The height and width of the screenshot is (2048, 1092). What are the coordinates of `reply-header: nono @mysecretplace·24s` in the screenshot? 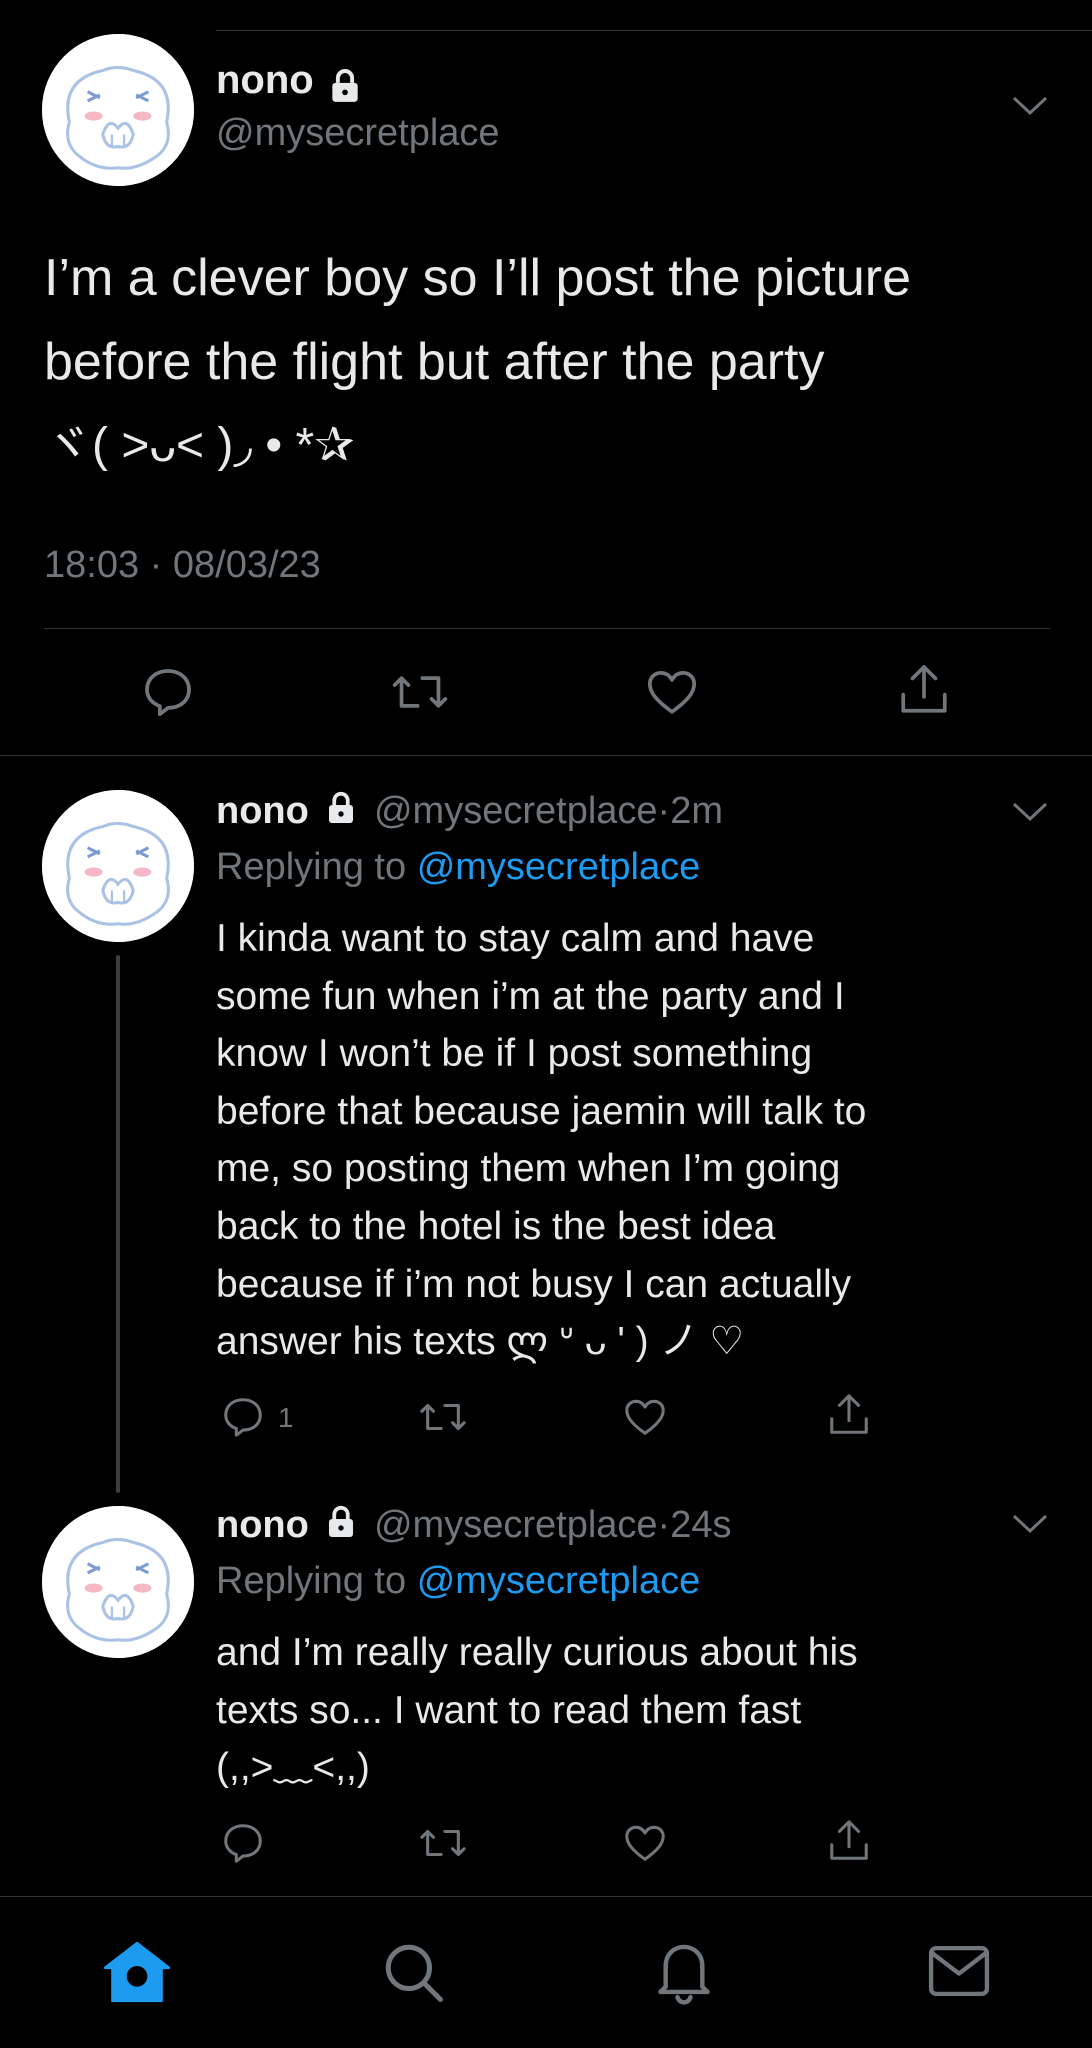 It's located at (473, 1527).